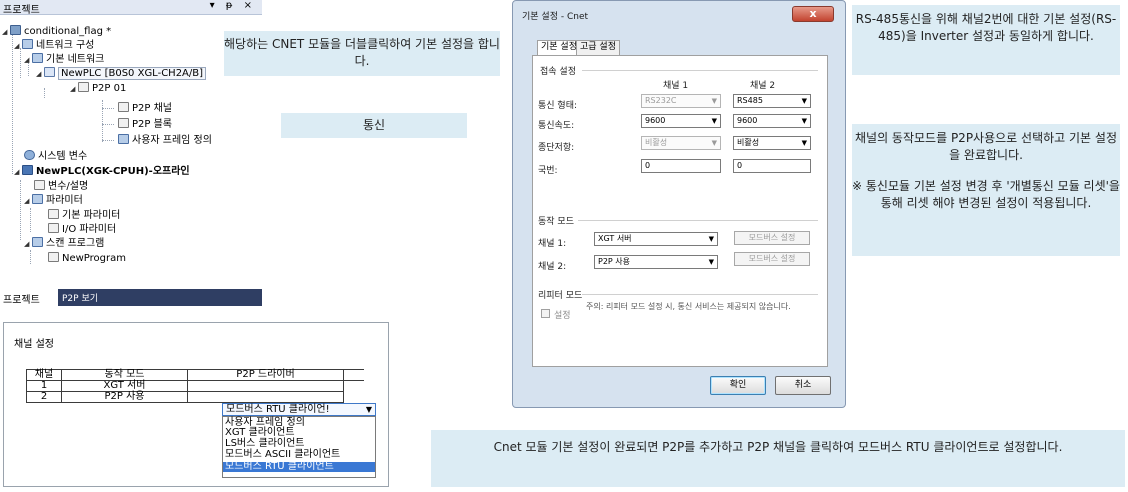 Image resolution: width=1128 pixels, height=492 pixels. What do you see at coordinates (772, 121) in the screenshot?
I see `ch2-baud-select: 9600 ▼` at bounding box center [772, 121].